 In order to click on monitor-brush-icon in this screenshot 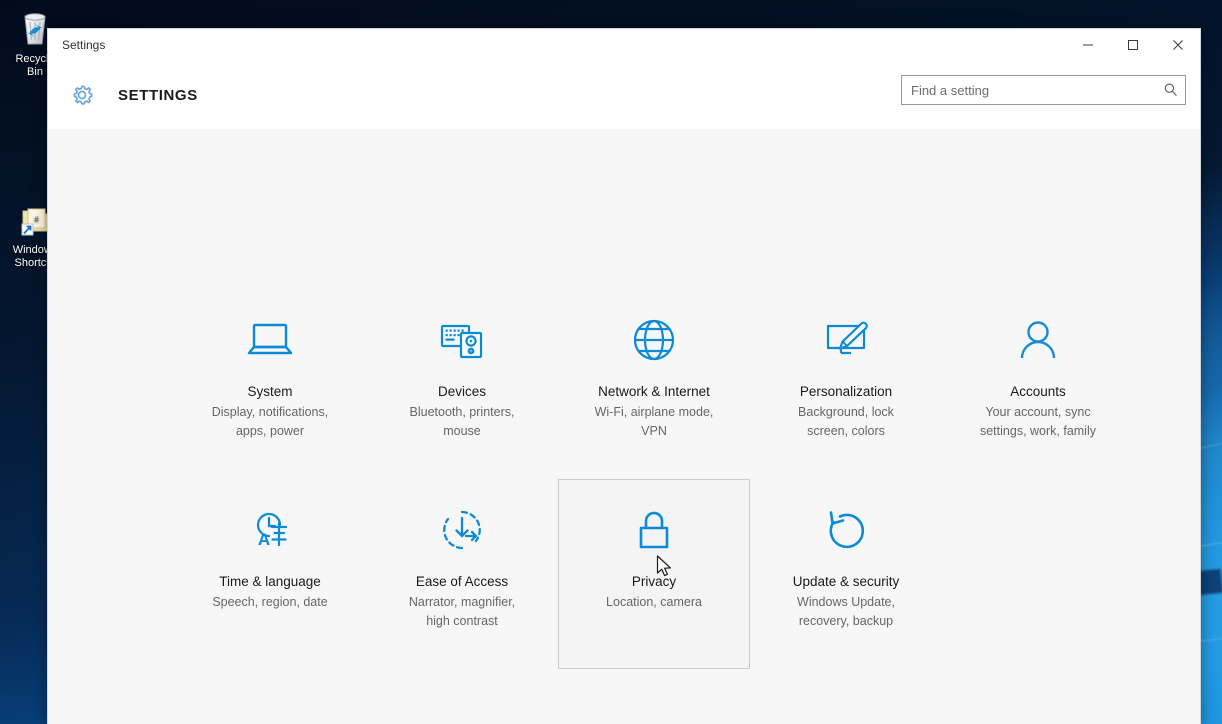, I will do `click(846, 341)`.